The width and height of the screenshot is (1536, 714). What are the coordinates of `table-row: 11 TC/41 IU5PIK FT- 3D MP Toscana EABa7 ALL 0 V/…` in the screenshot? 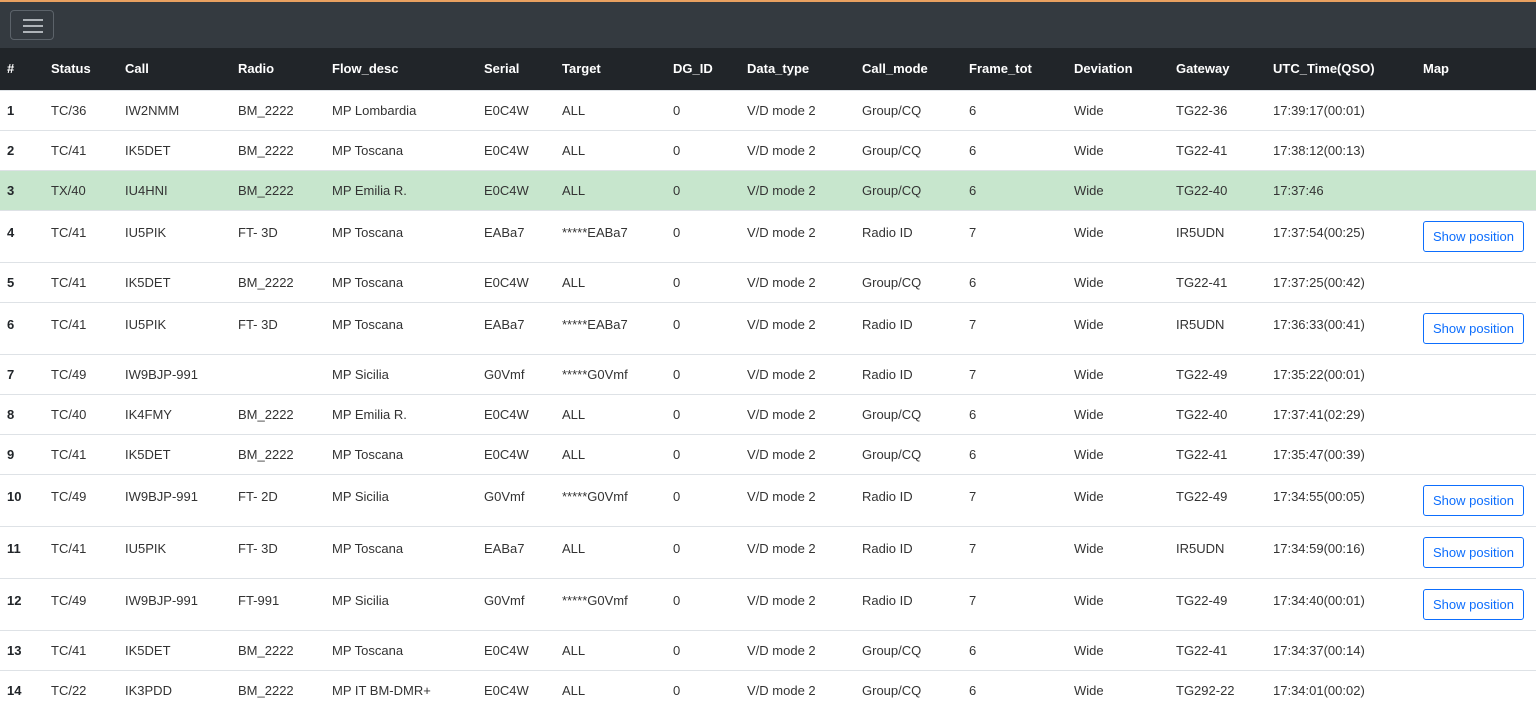 It's located at (768, 551).